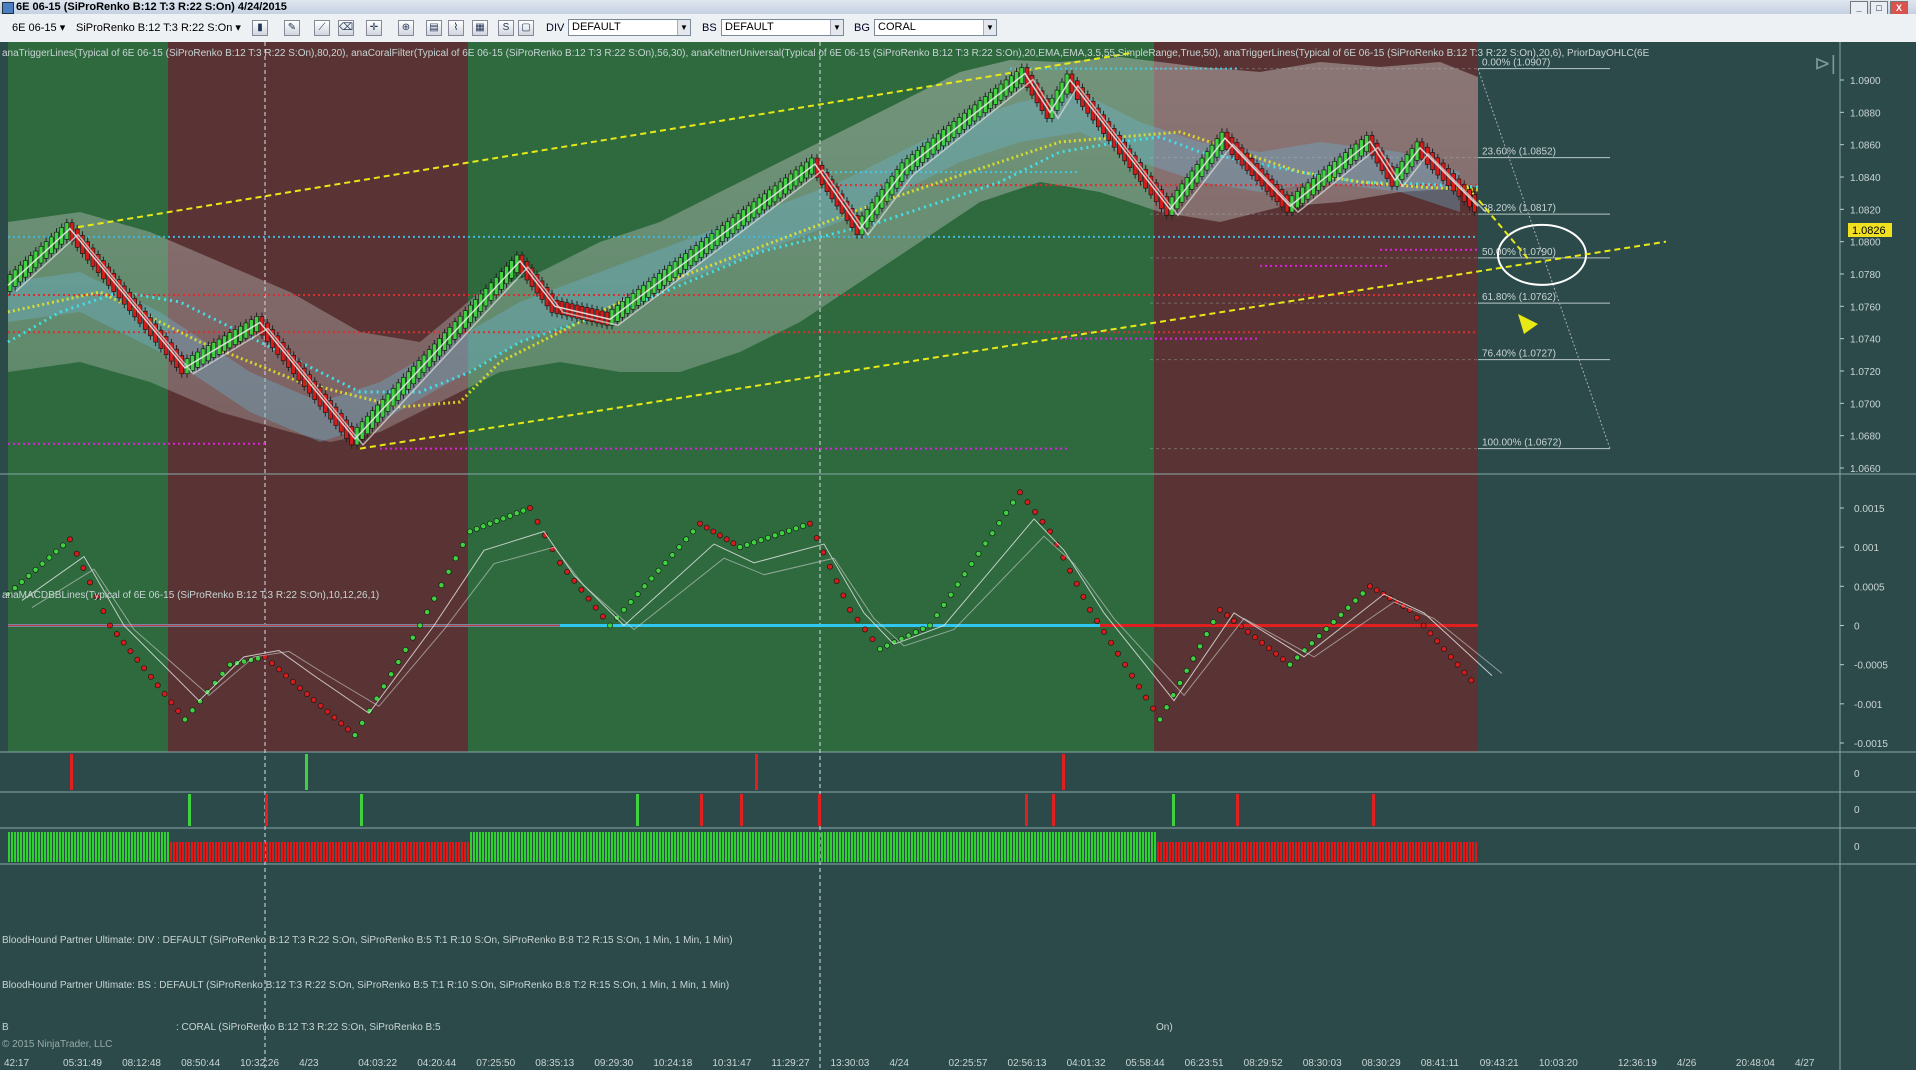 This screenshot has height=1070, width=1916. I want to click on time-tick-label: 09:29:30, so click(613, 1063).